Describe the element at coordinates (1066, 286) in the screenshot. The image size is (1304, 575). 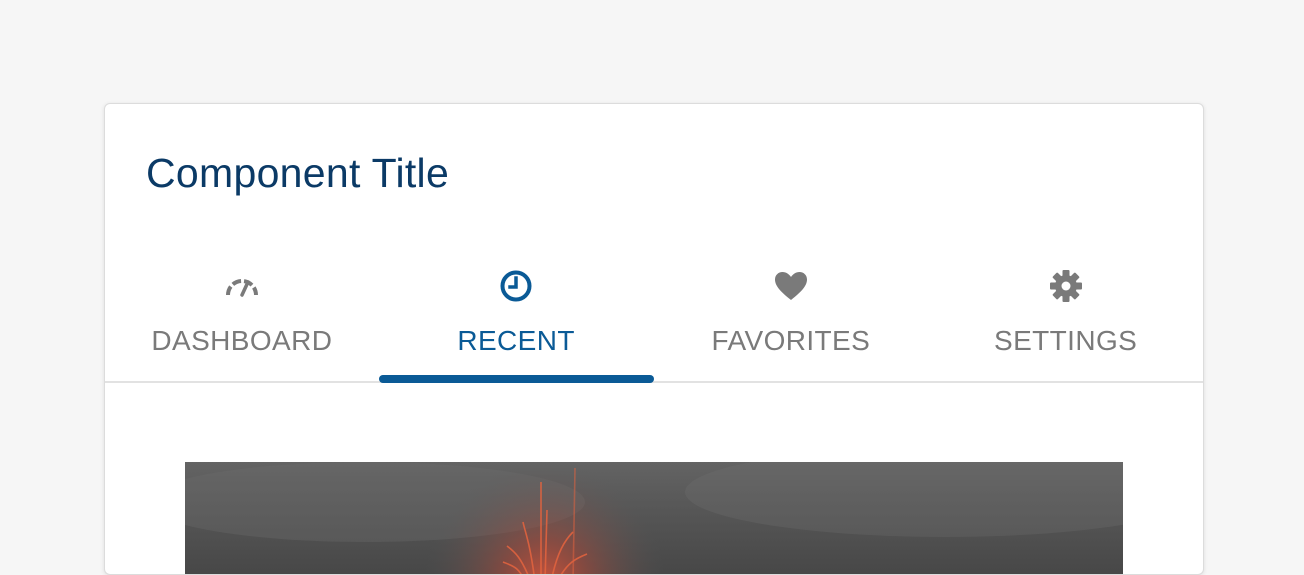
I see `gear-icon` at that location.